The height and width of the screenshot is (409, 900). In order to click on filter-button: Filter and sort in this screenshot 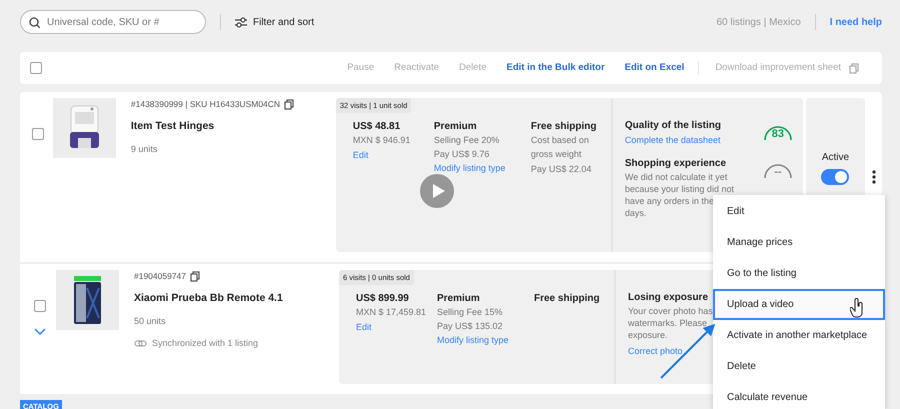, I will do `click(274, 22)`.